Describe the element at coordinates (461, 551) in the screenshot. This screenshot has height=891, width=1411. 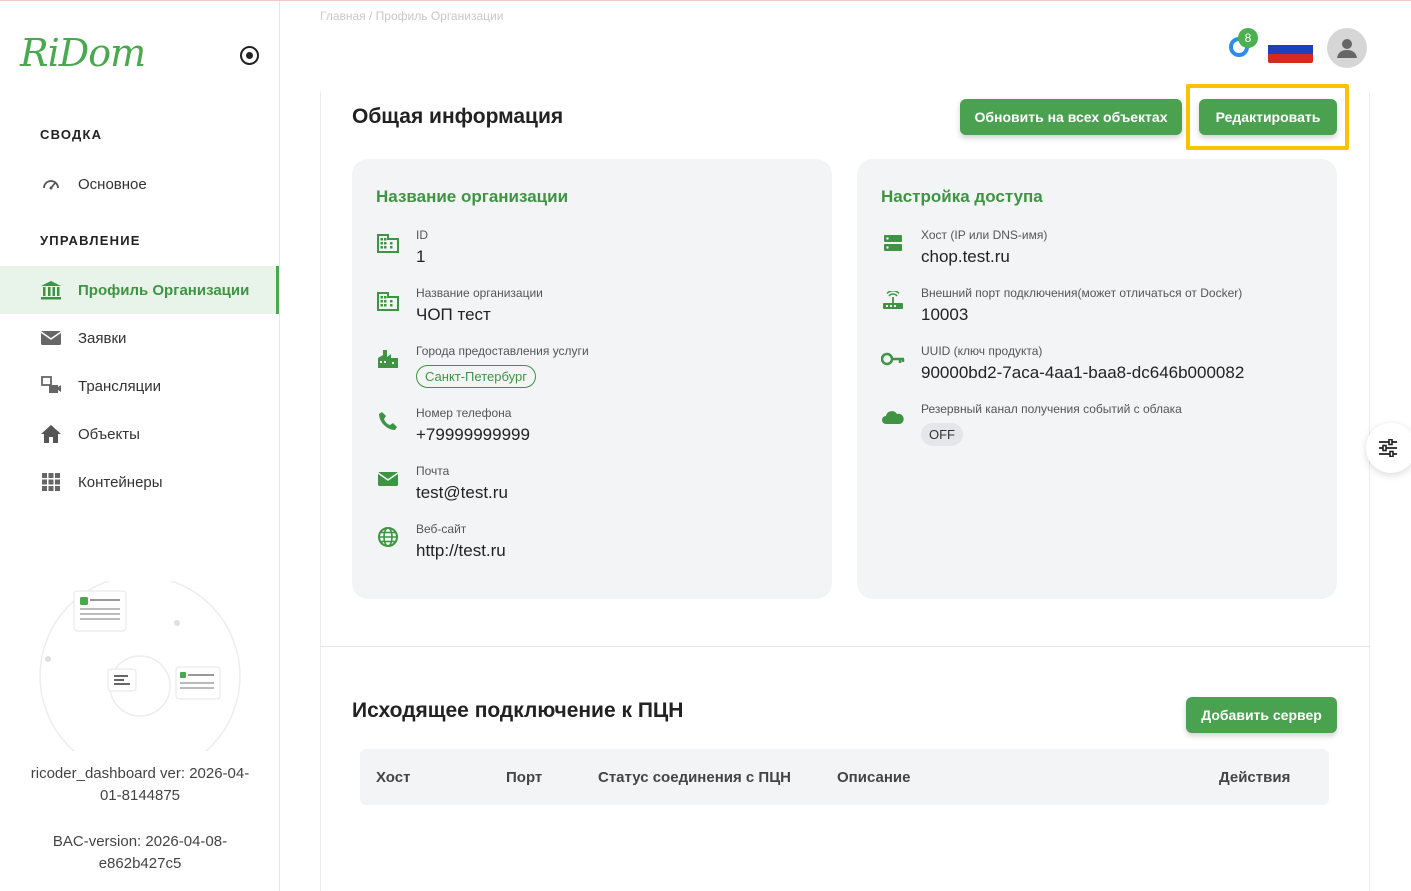
I see `field-value: http://test.ru` at that location.